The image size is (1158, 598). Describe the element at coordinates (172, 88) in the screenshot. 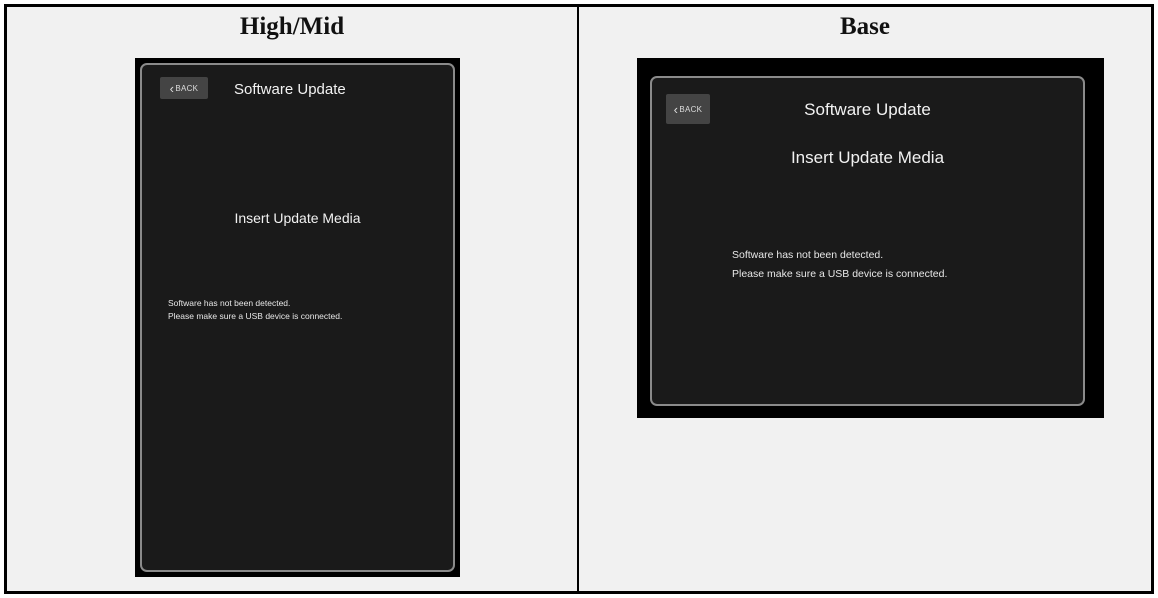

I see `chevron-left-icon: ‹` at that location.